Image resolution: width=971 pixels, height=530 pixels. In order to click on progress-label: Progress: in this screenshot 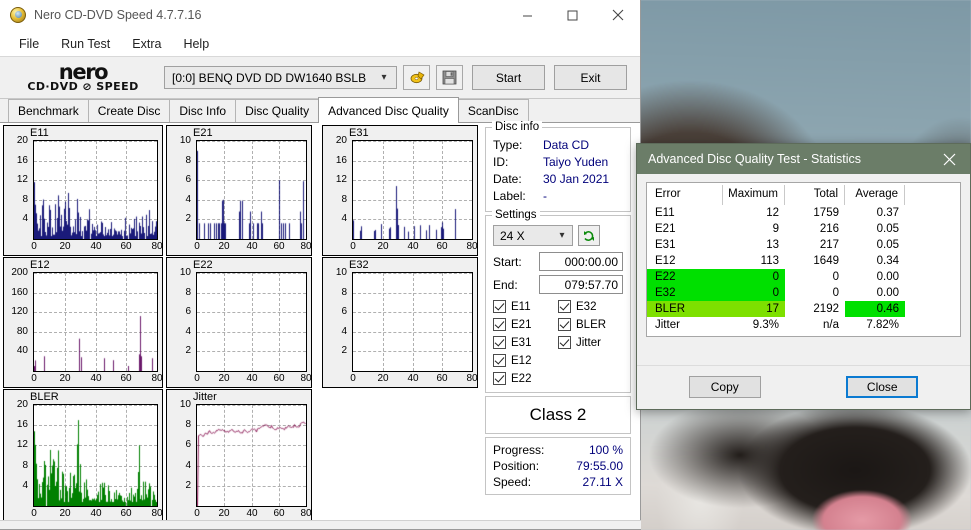, I will do `click(519, 450)`.